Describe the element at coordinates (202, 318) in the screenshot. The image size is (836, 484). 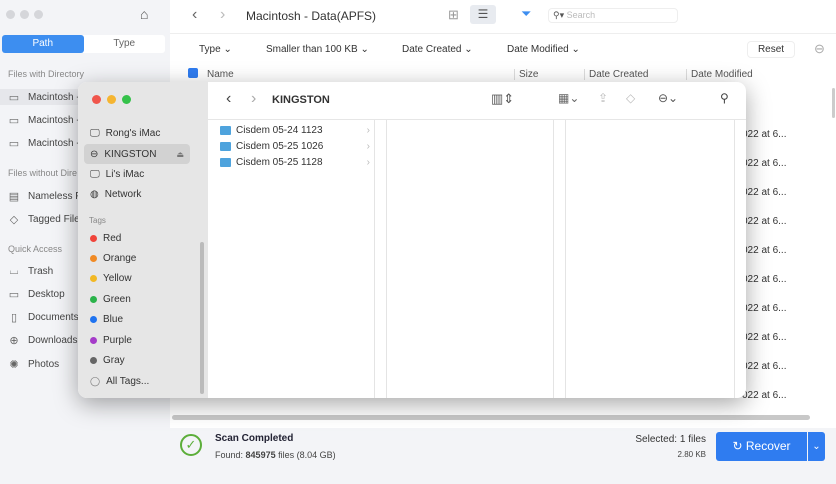
I see `finder-sidebar-scrollbar` at that location.